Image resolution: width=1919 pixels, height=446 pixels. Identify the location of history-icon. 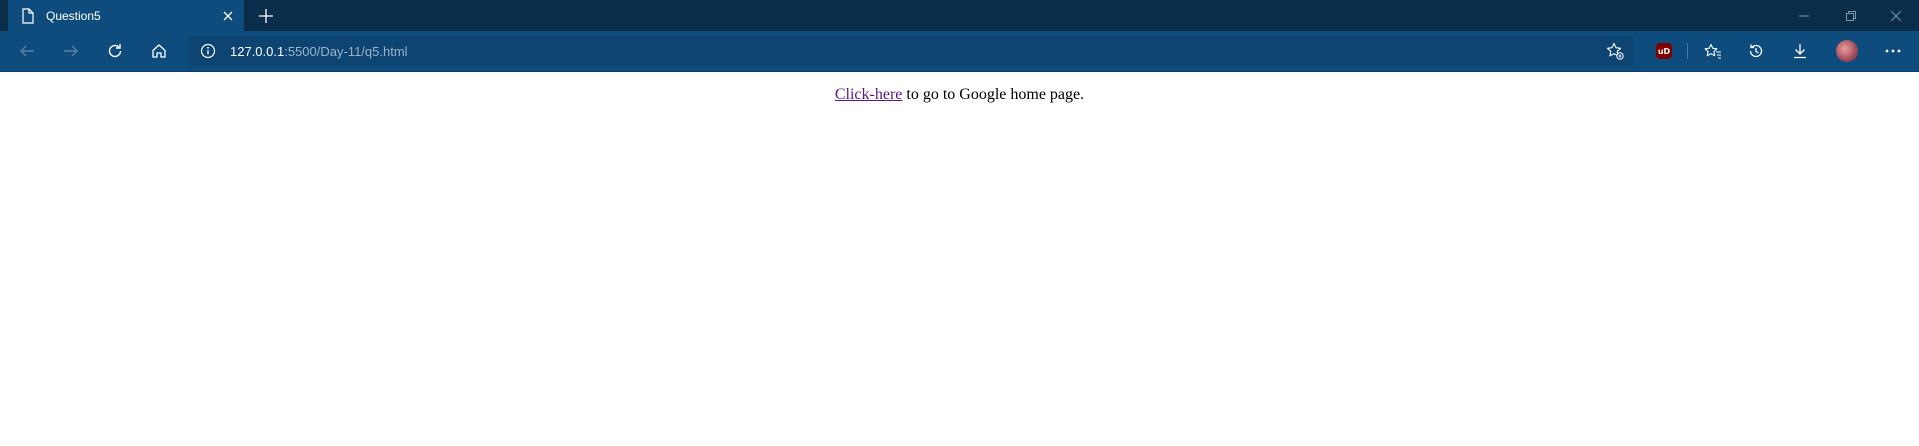
(1756, 51).